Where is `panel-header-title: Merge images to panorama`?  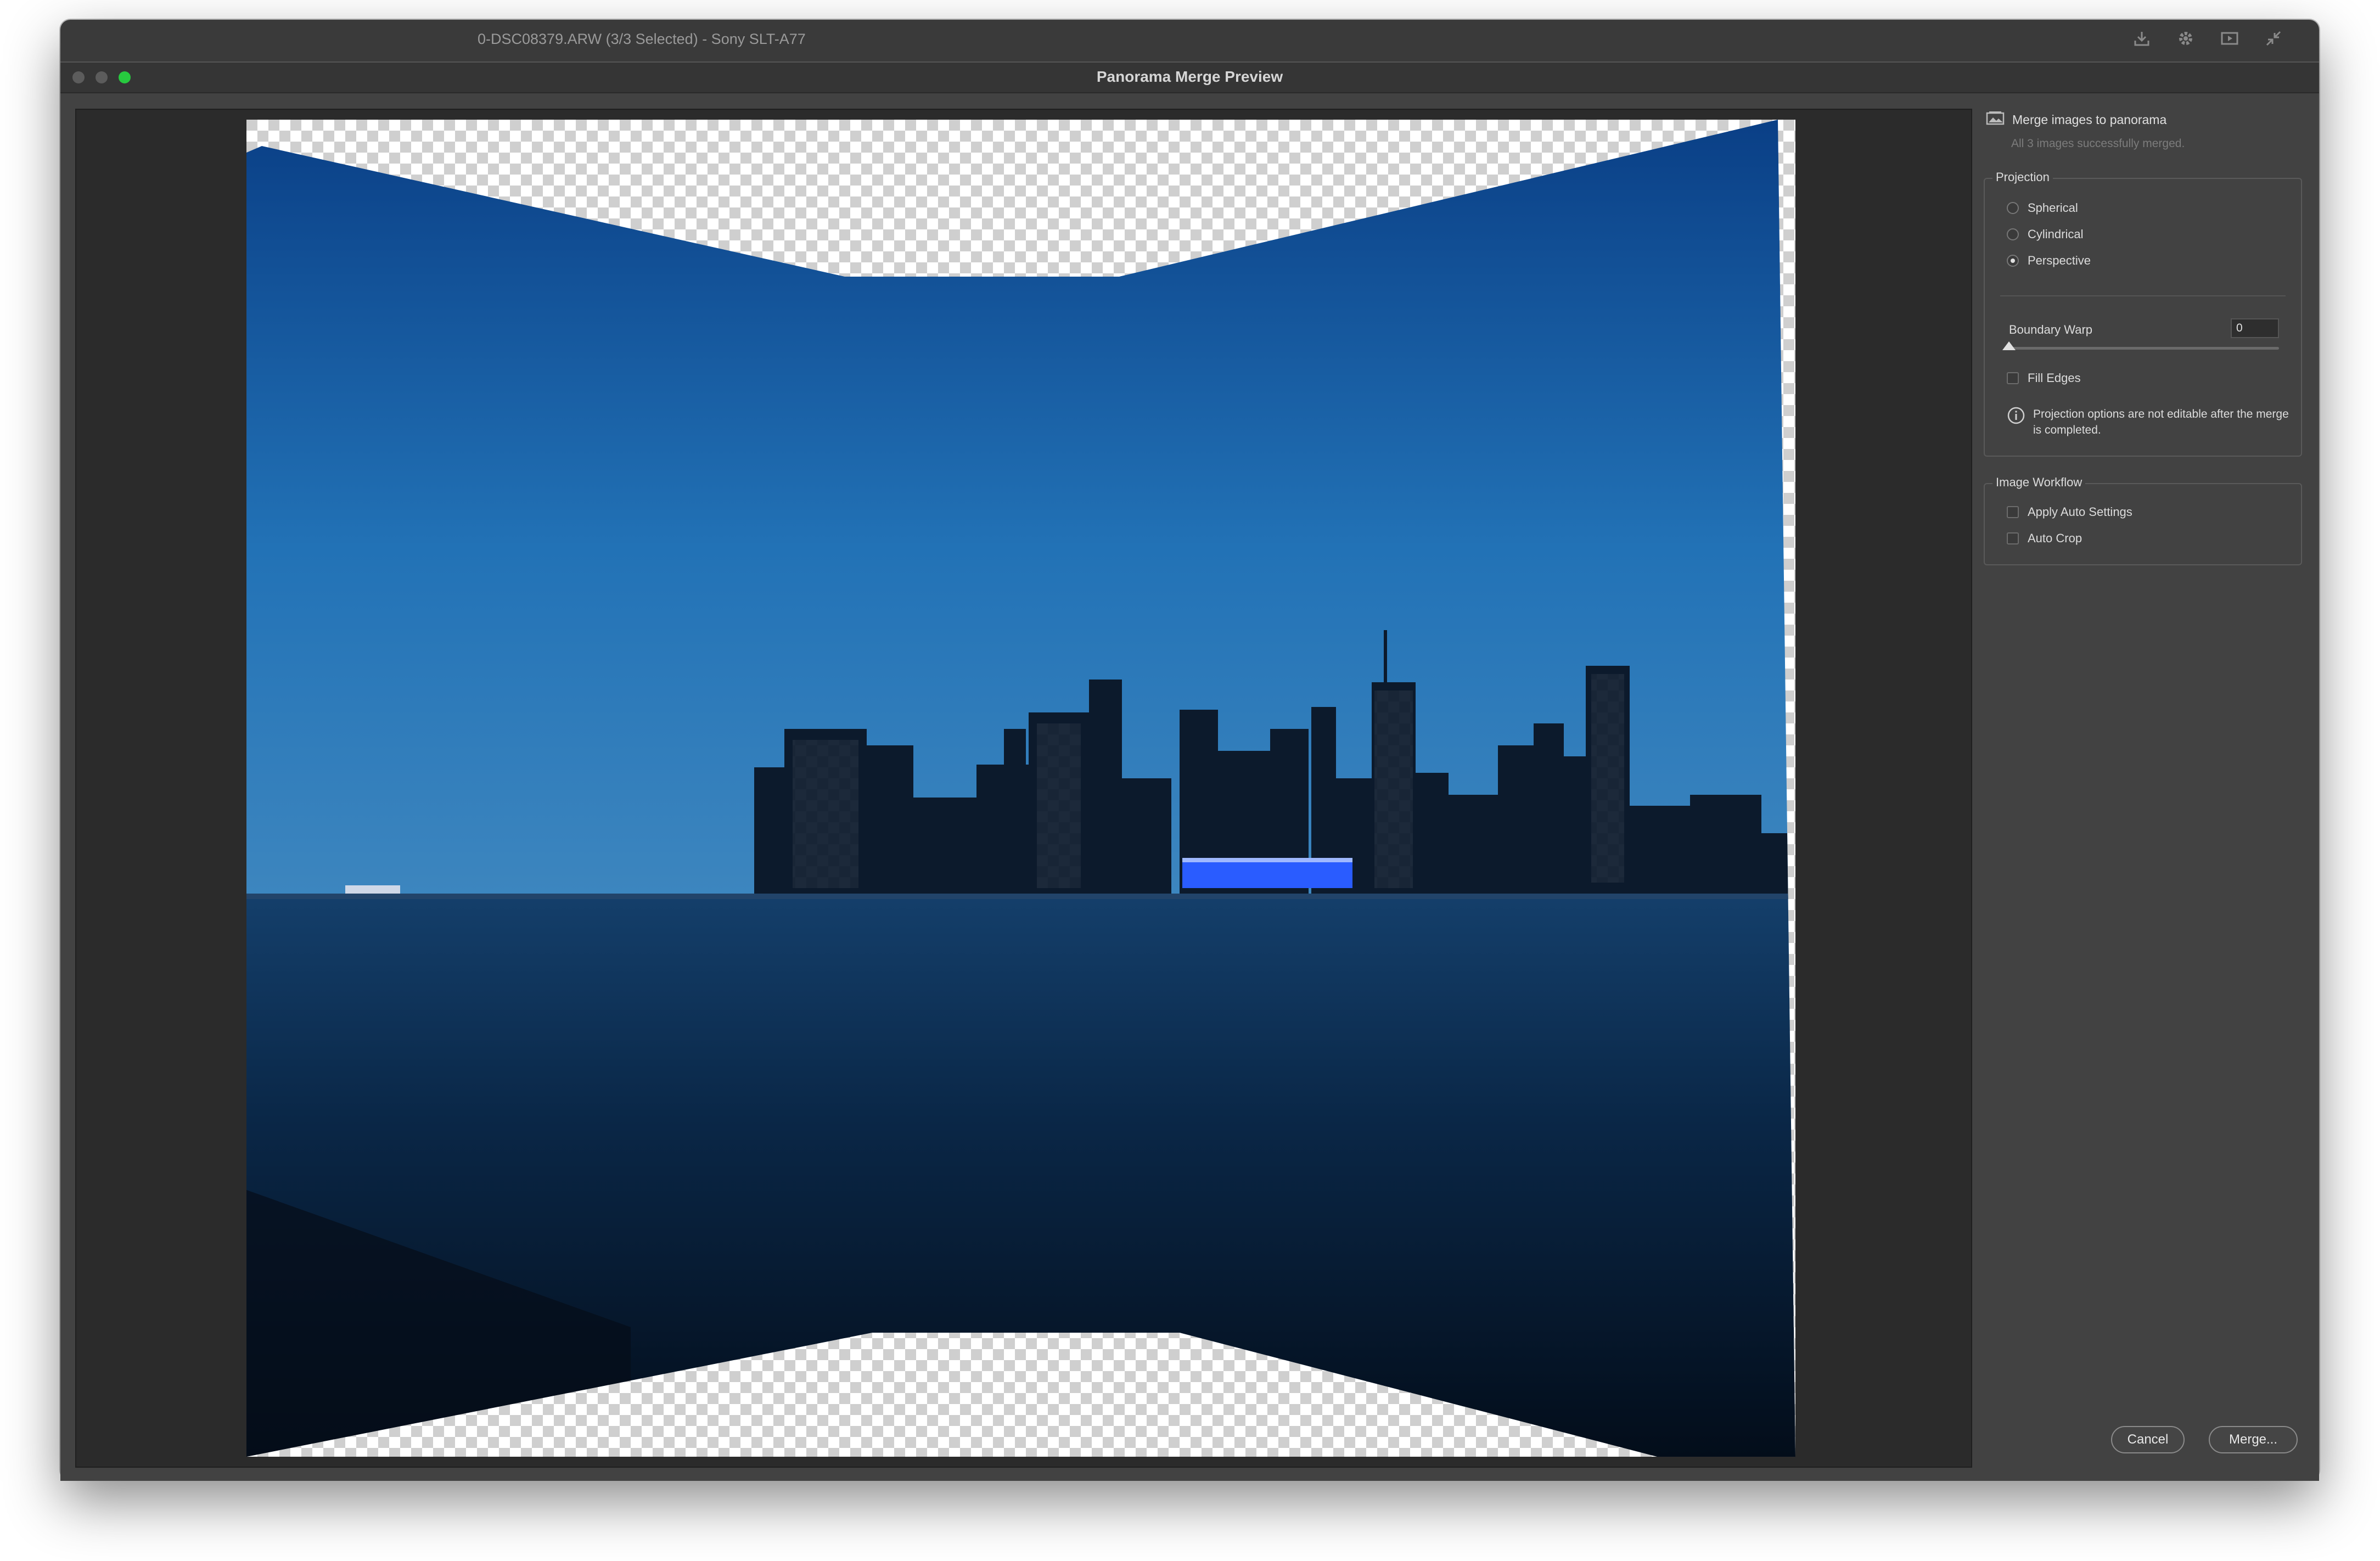 panel-header-title: Merge images to panorama is located at coordinates (2089, 120).